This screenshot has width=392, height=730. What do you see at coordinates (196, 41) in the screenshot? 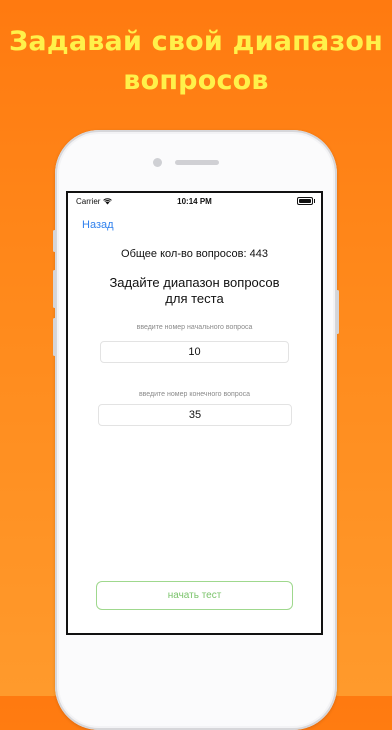
I see `promo-headline-line1: Задавай свой диапазон` at bounding box center [196, 41].